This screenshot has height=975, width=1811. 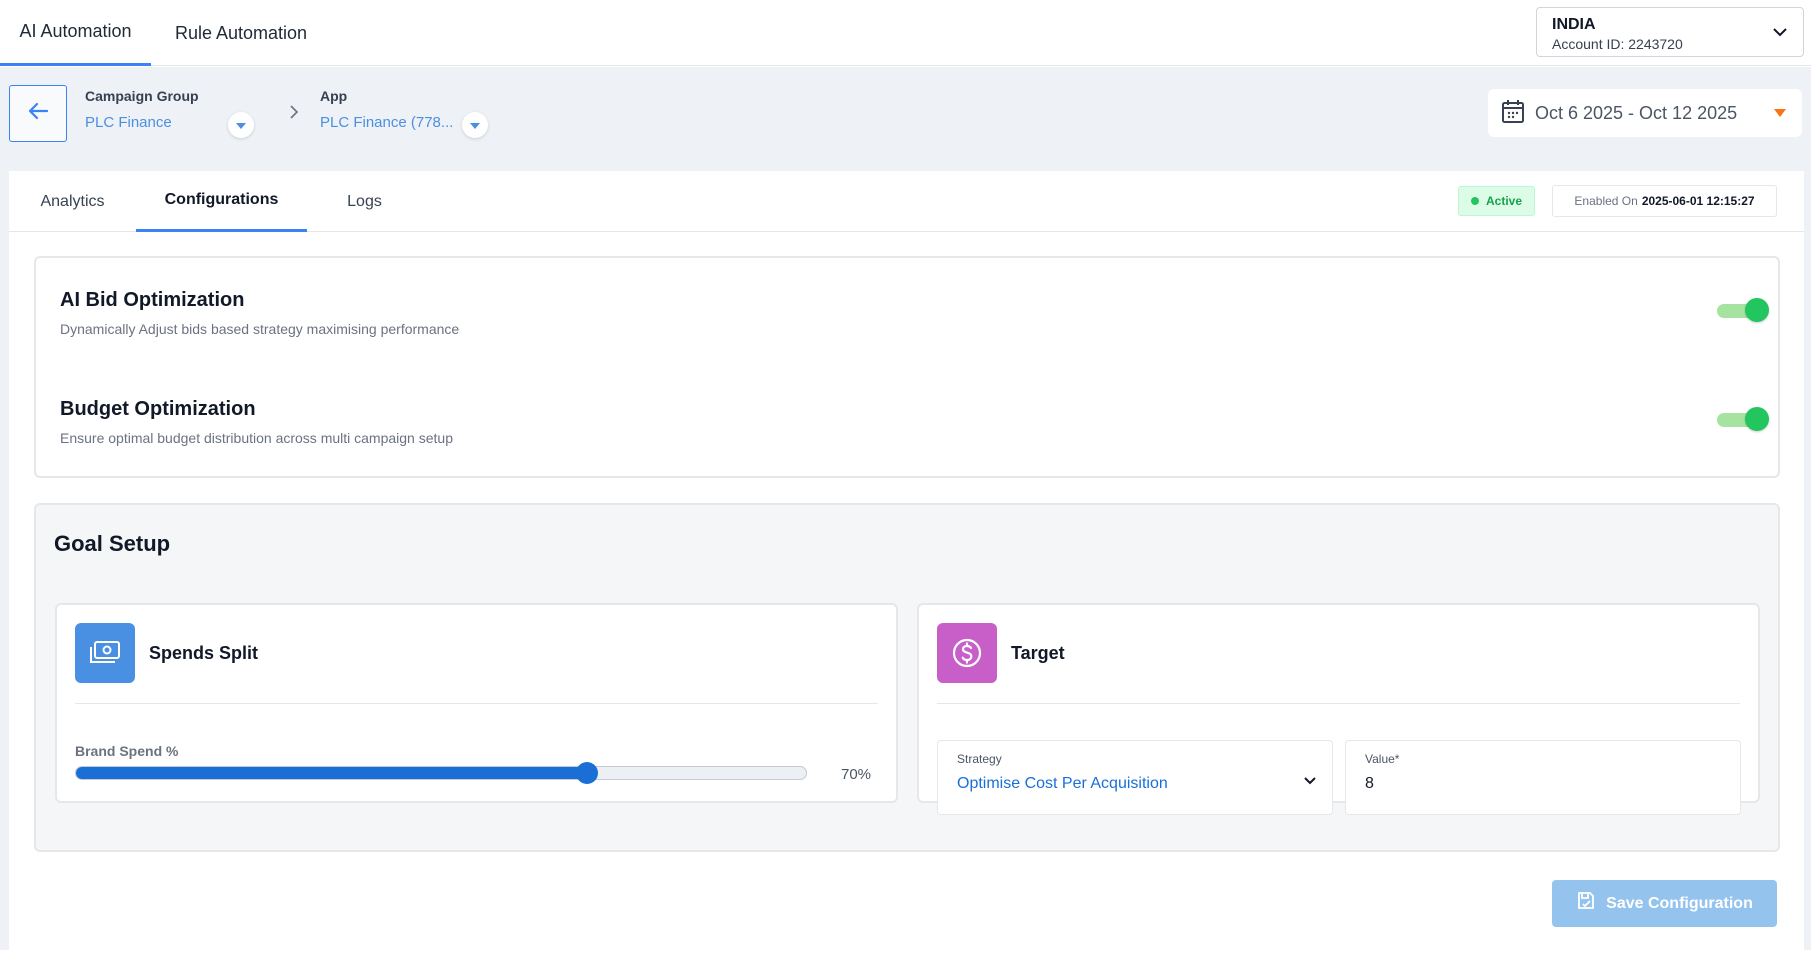 I want to click on budget-optimization-title: Budget Optimization, so click(x=158, y=409).